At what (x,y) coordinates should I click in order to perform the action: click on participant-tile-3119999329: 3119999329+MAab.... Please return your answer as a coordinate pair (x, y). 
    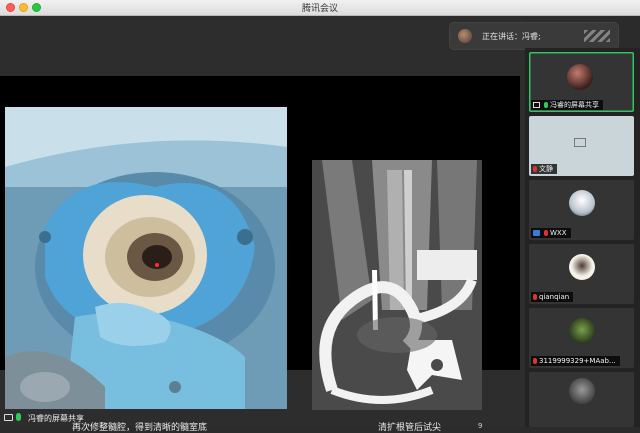
    Looking at the image, I should click on (581, 338).